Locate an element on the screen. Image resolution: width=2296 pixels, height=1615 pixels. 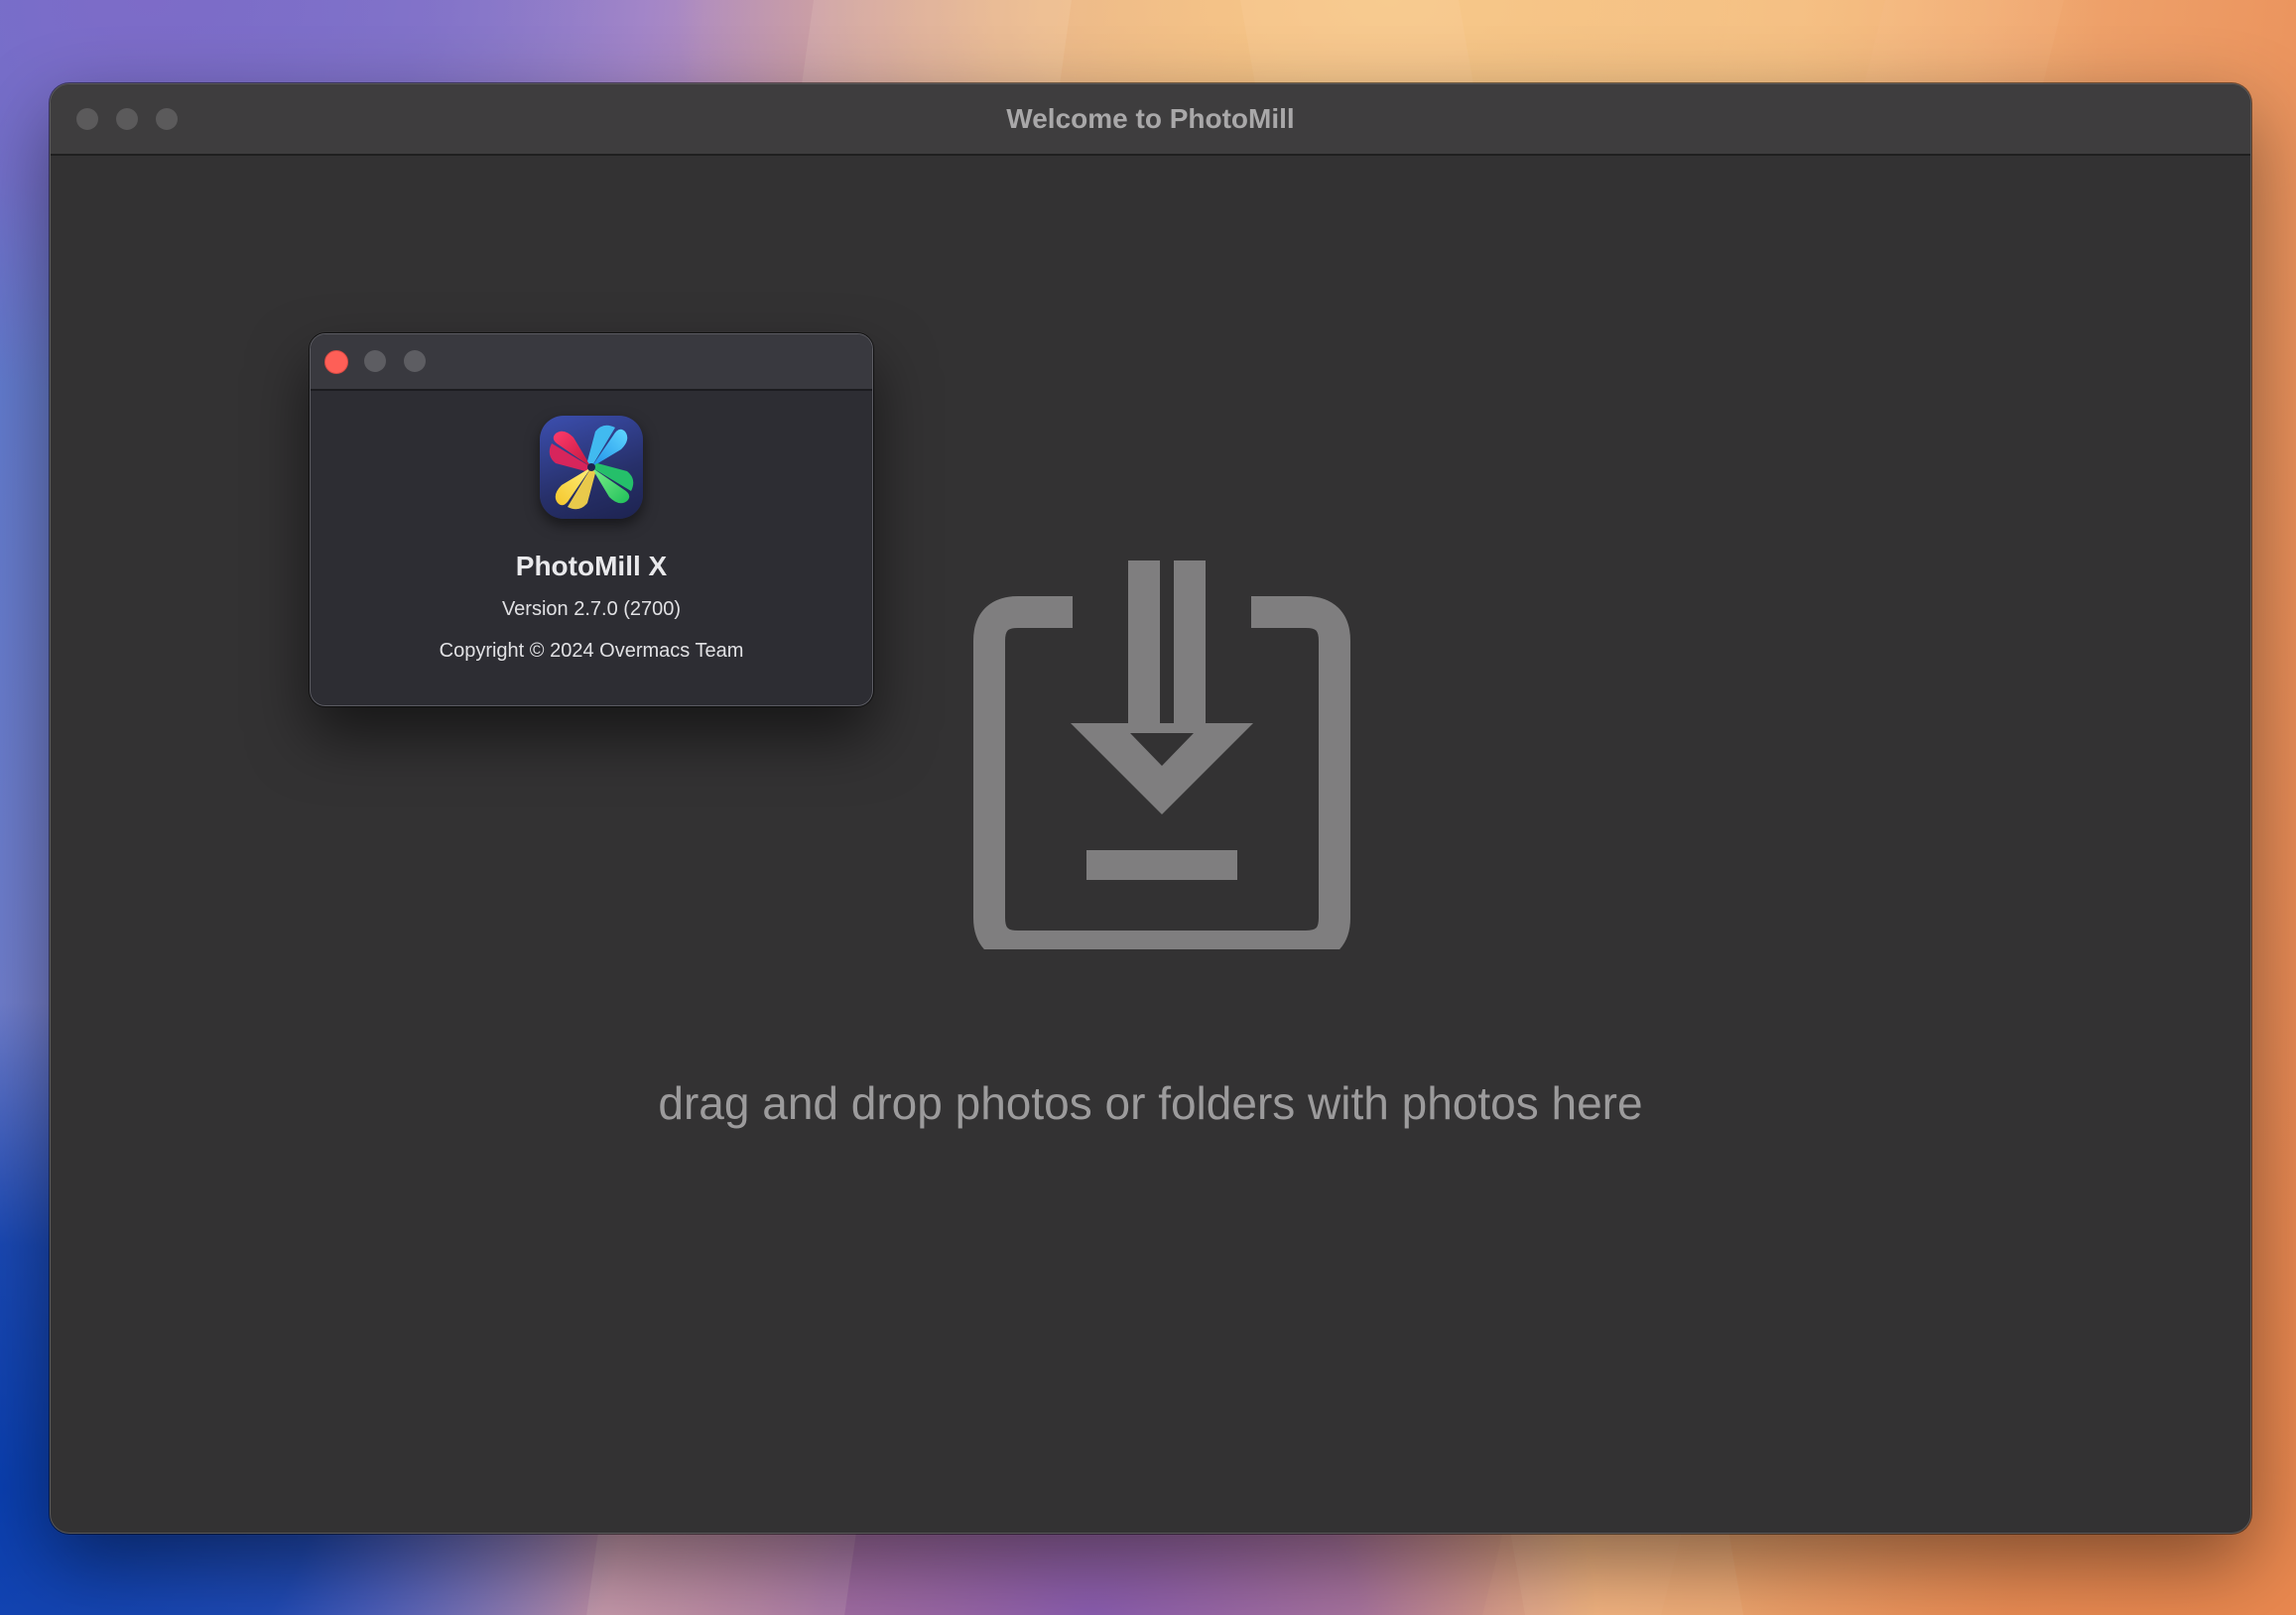
app-version: Version 2.7.0 (2700) is located at coordinates (592, 609).